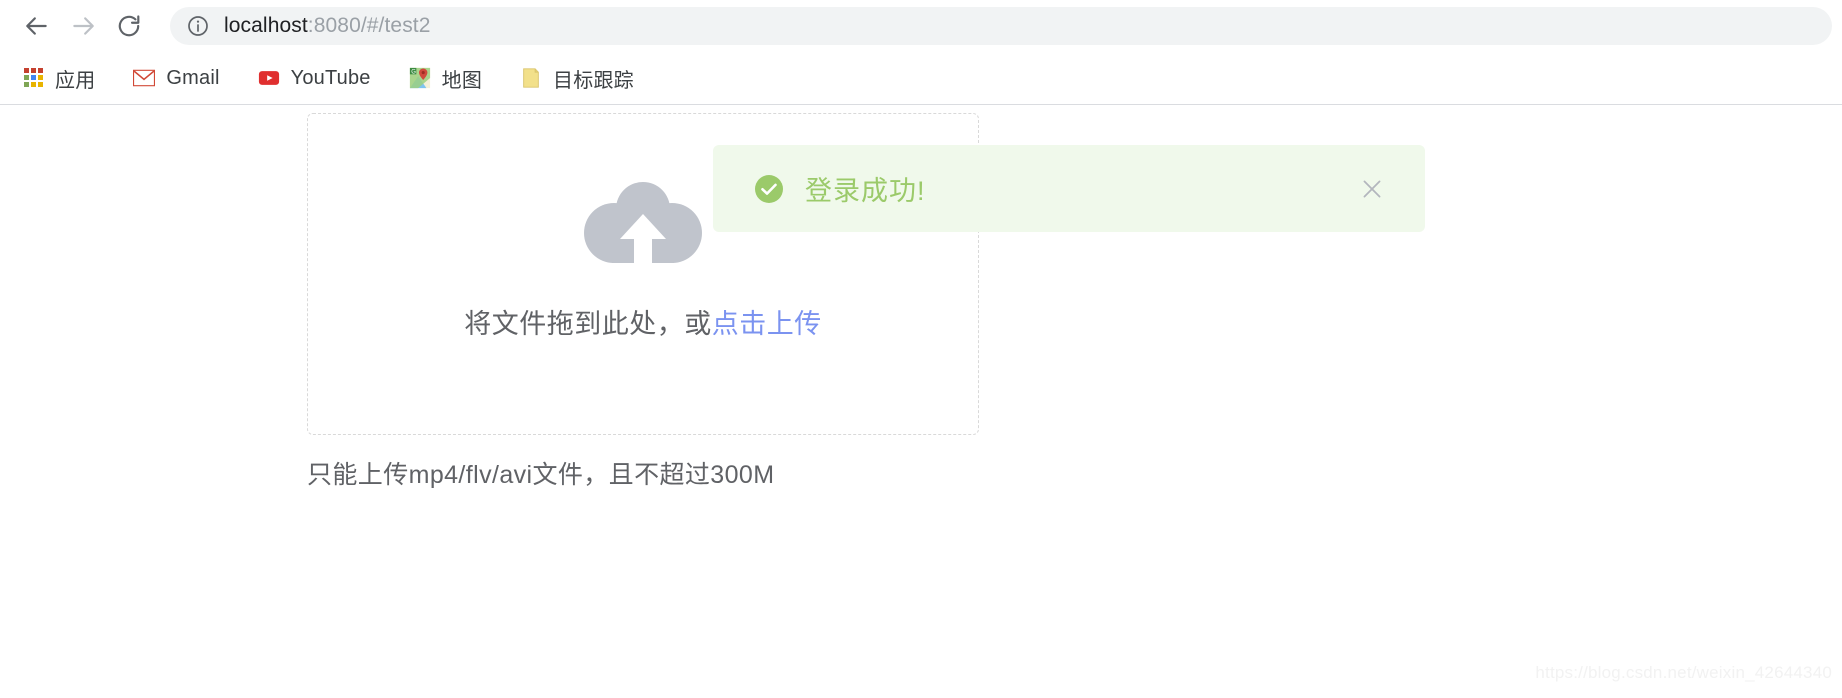 The image size is (1842, 698). I want to click on forward-button, so click(83, 26).